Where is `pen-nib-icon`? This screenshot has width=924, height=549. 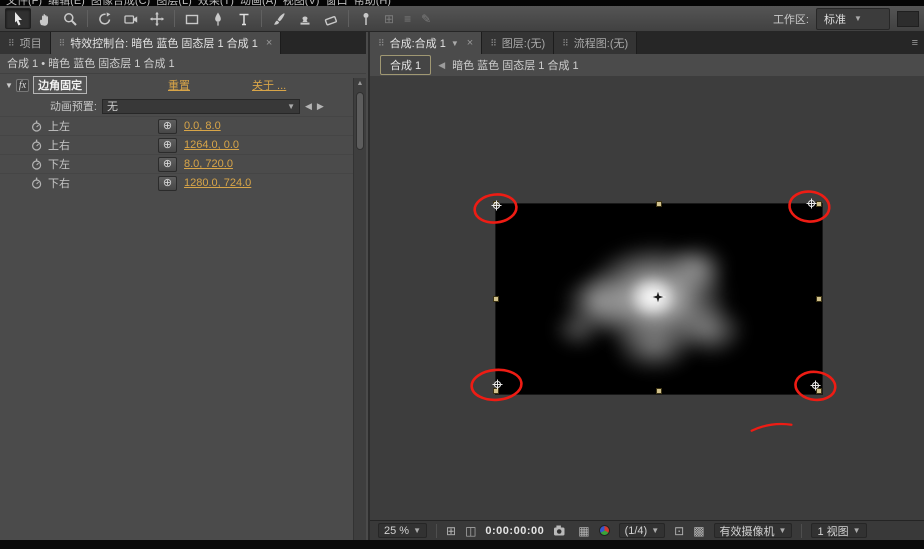 pen-nib-icon is located at coordinates (218, 19).